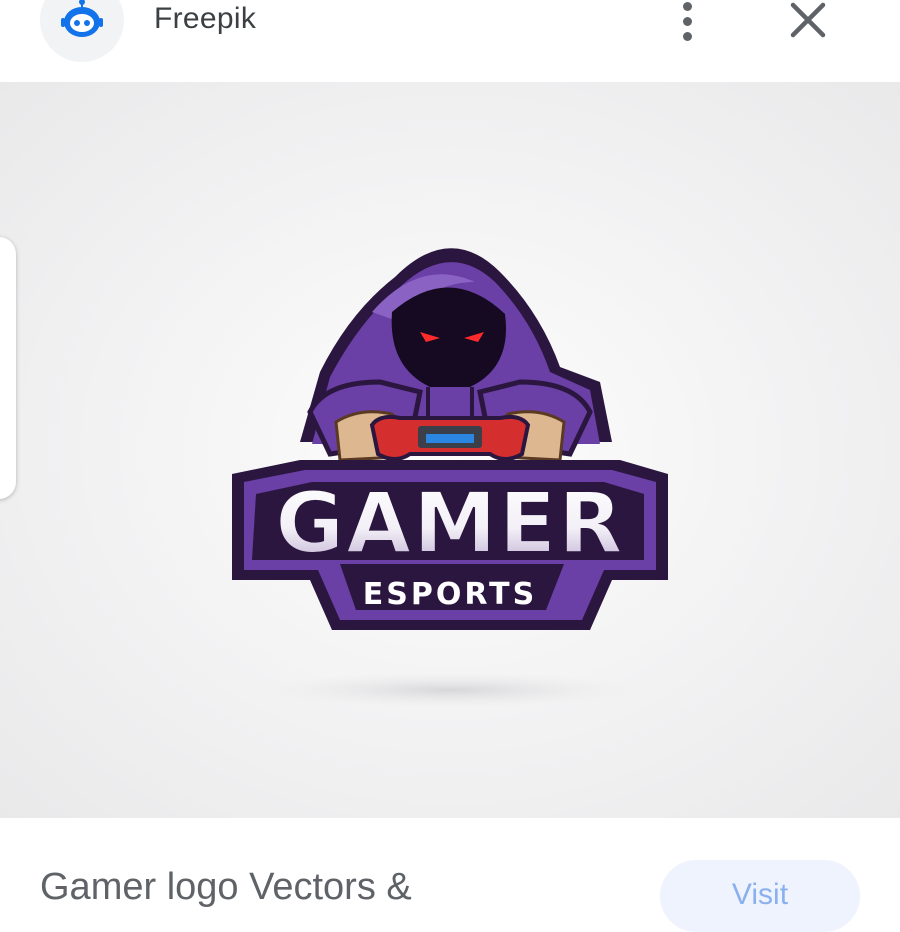  Describe the element at coordinates (760, 896) in the screenshot. I see `visit-button: Visit` at that location.